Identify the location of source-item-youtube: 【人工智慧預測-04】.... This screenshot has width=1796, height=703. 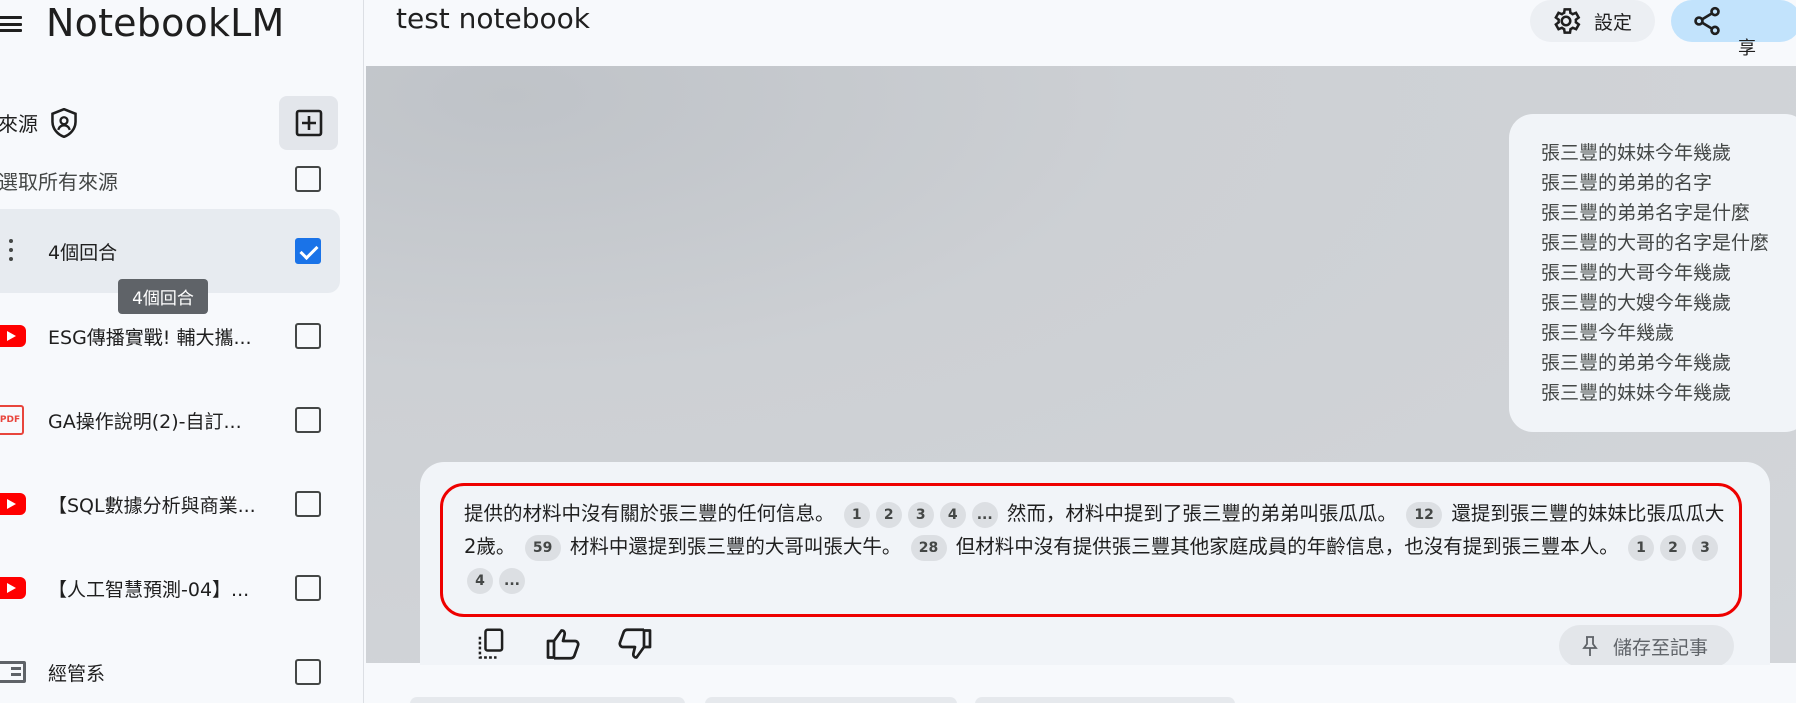
(170, 588).